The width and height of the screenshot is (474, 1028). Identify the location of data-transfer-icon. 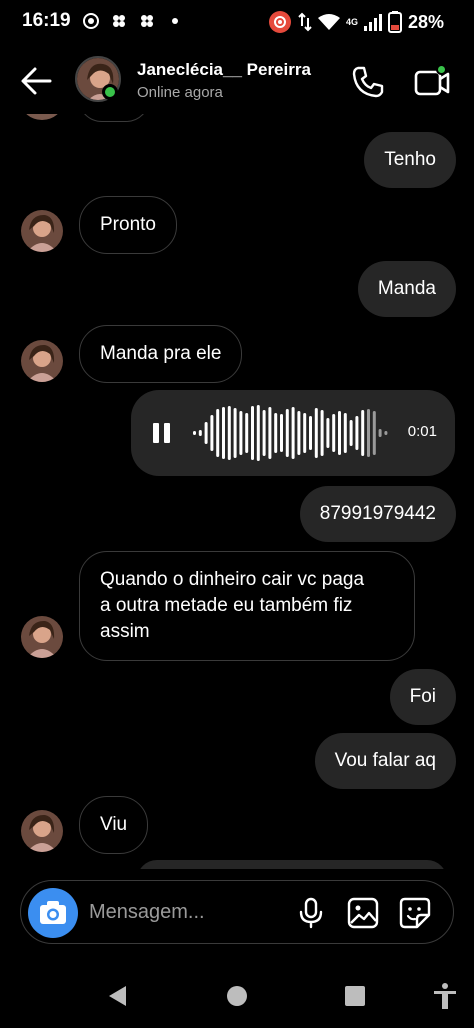
(305, 22).